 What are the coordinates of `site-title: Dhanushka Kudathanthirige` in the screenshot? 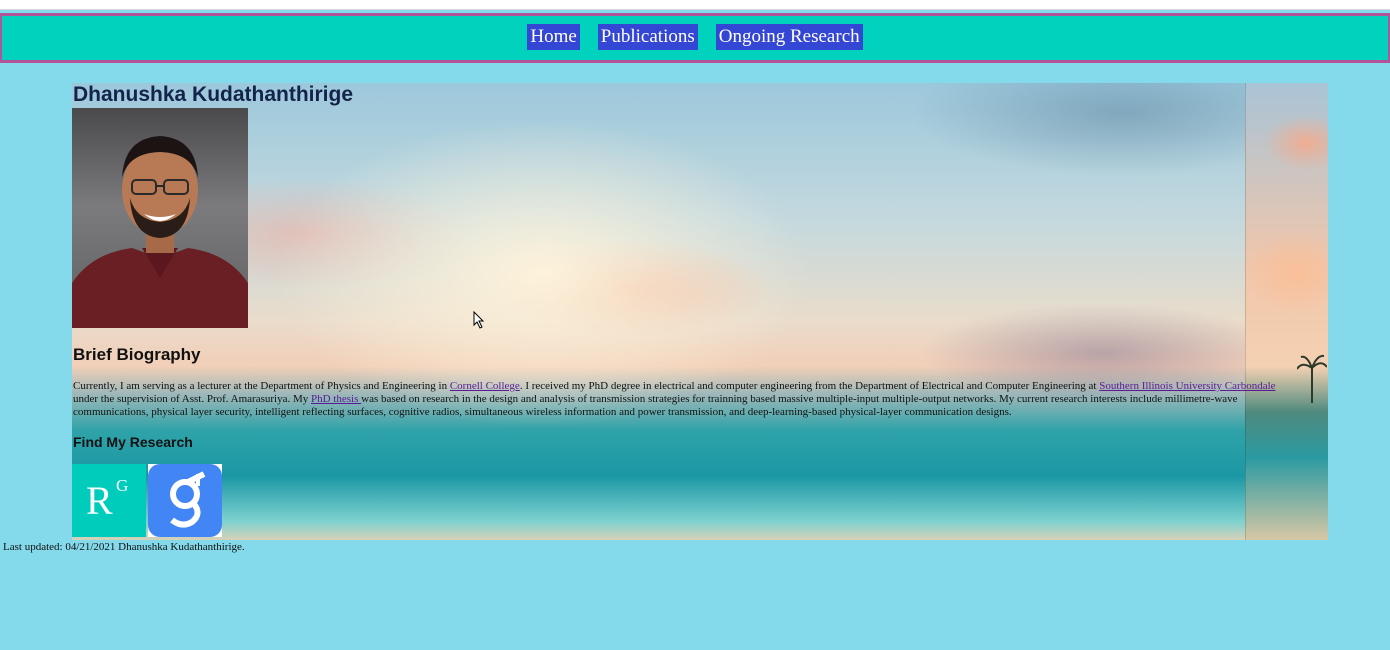 It's located at (213, 94).